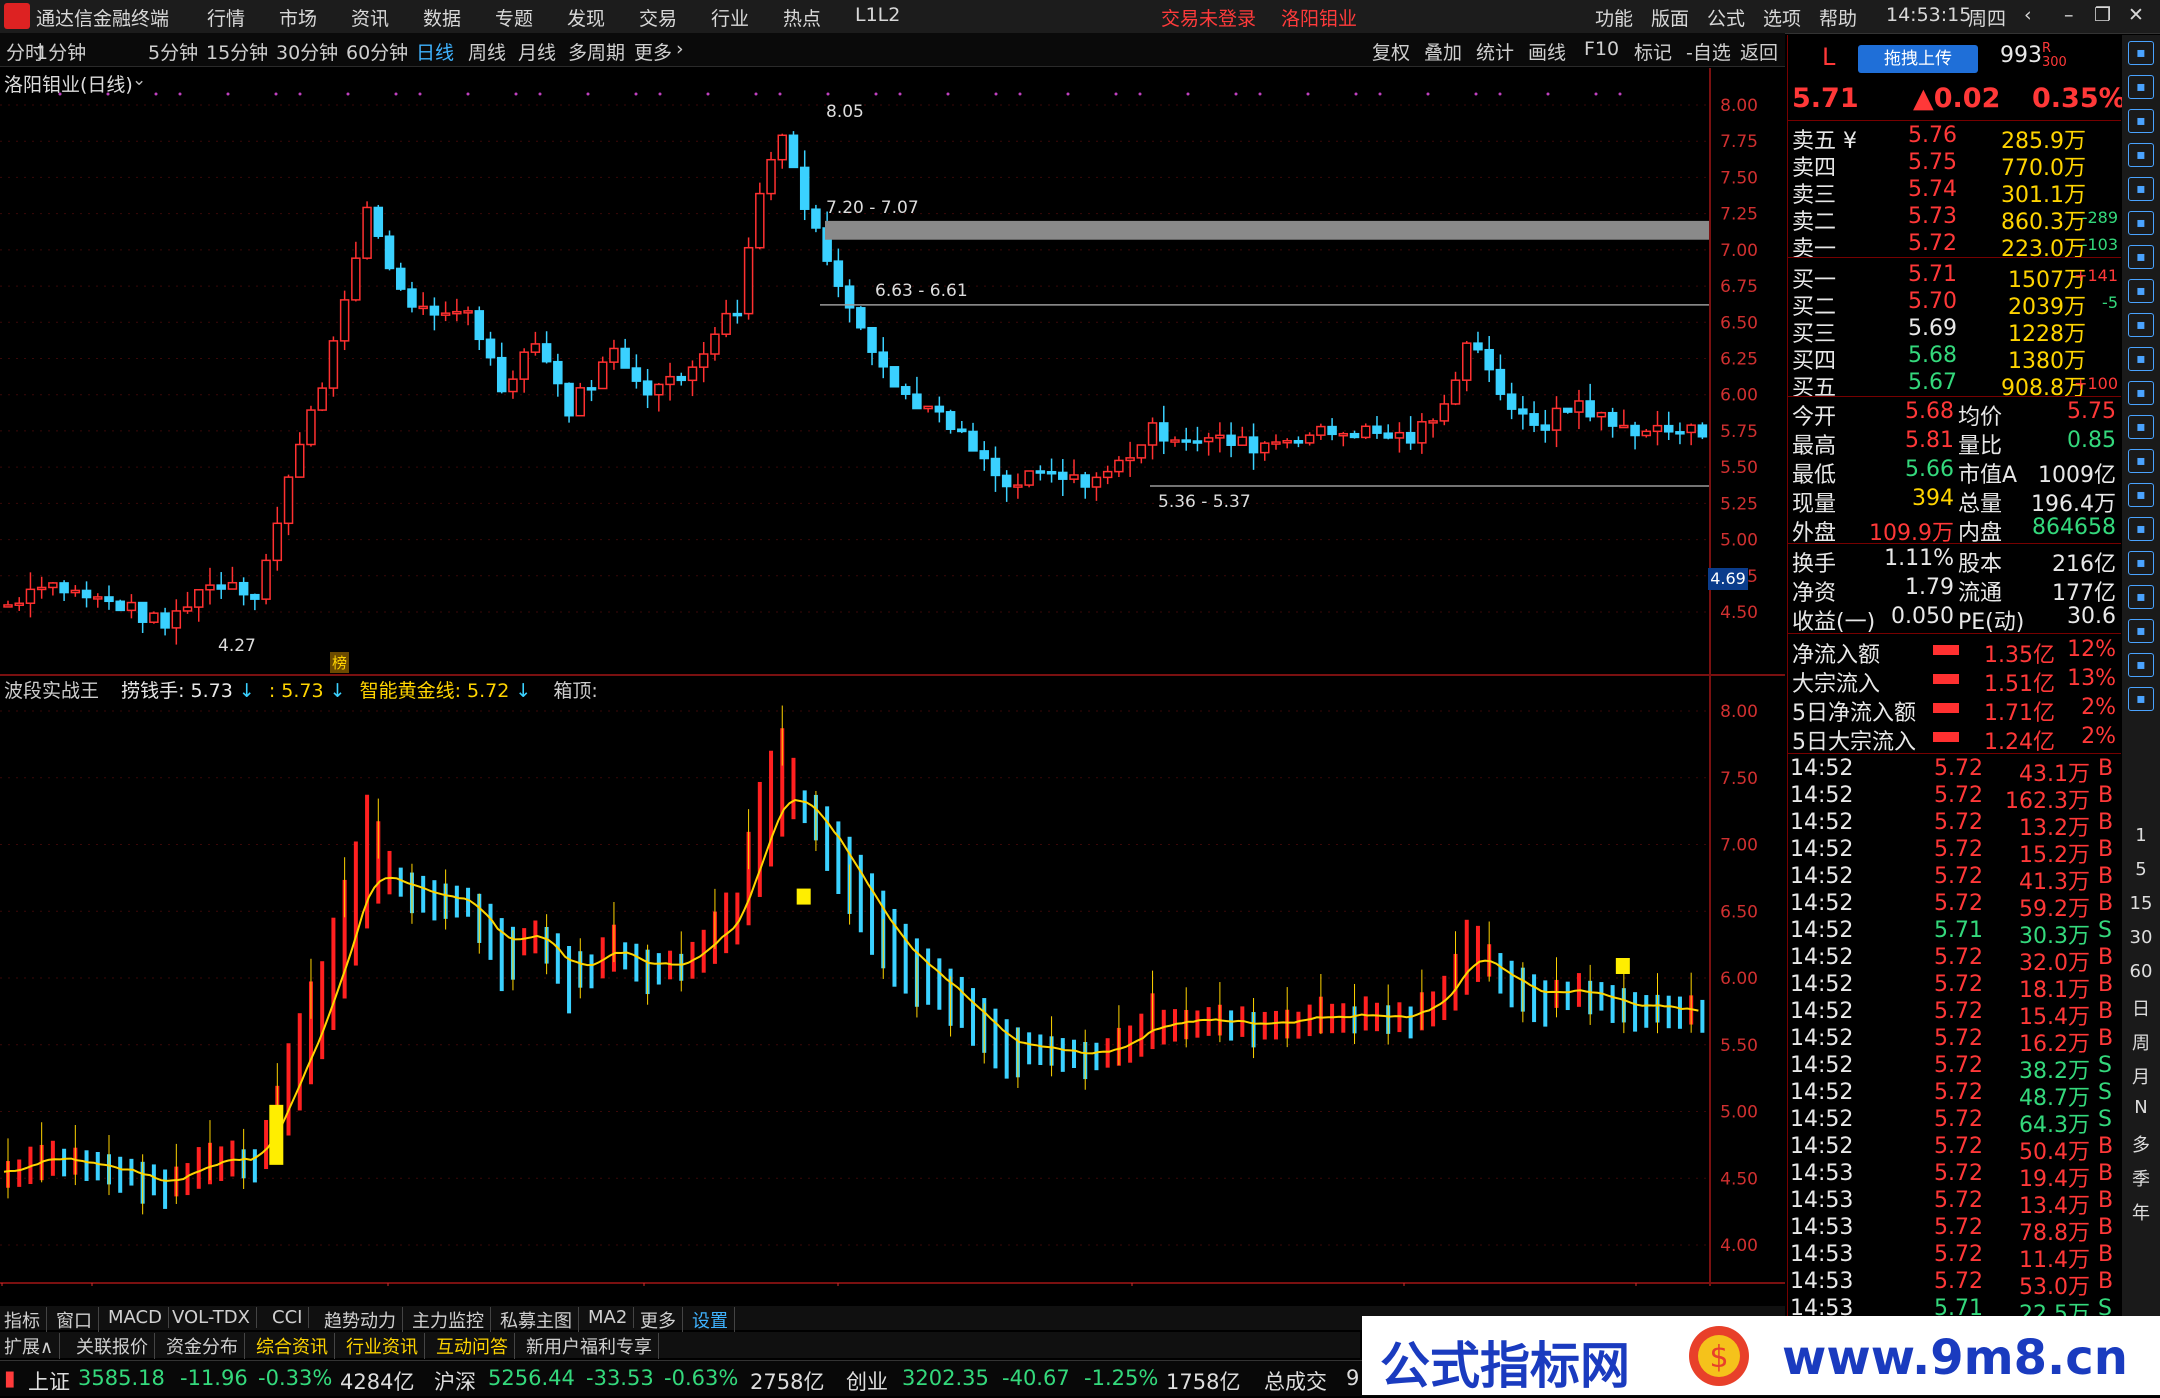 The height and width of the screenshot is (1398, 2160). I want to click on menu-hangye: 行业, so click(730, 17).